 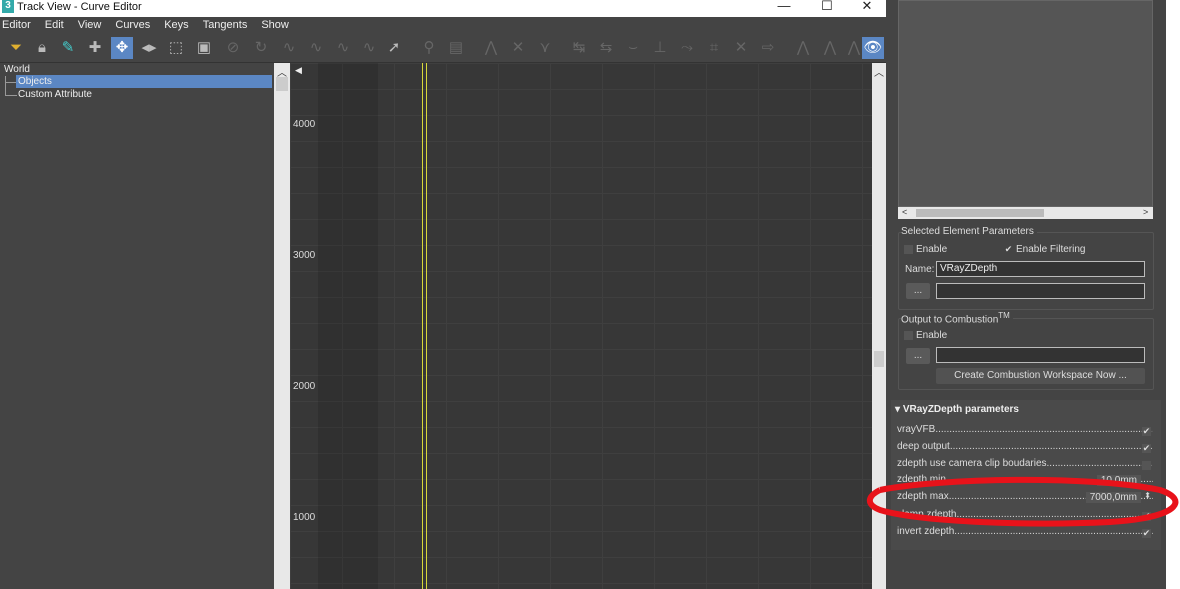 What do you see at coordinates (89, 24) in the screenshot?
I see `menu-view: View` at bounding box center [89, 24].